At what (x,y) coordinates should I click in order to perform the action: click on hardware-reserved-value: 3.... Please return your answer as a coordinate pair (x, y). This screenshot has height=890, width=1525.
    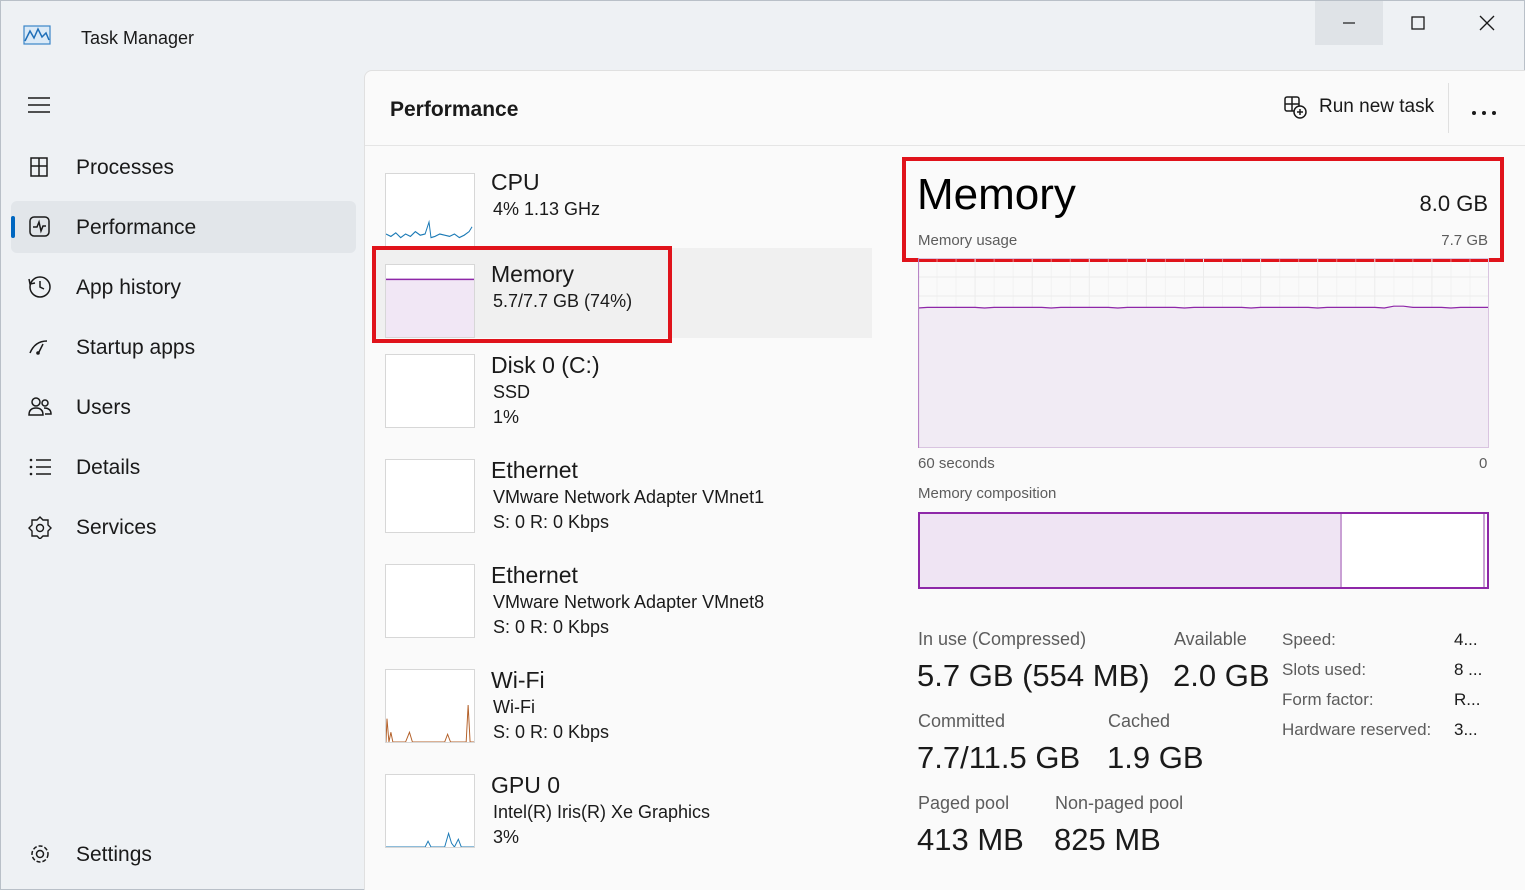
    Looking at the image, I should click on (1466, 729).